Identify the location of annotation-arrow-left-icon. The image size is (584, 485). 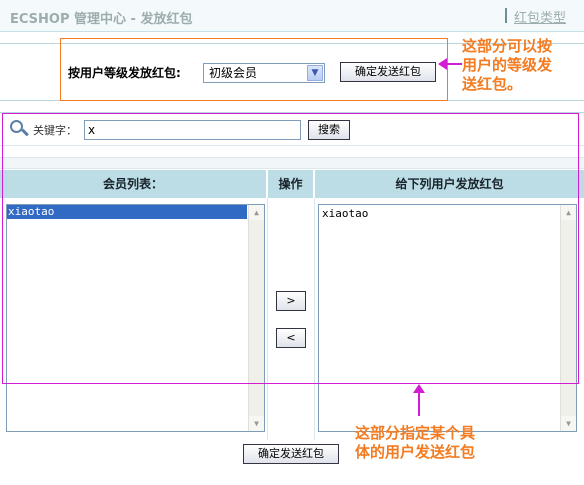
(442, 64).